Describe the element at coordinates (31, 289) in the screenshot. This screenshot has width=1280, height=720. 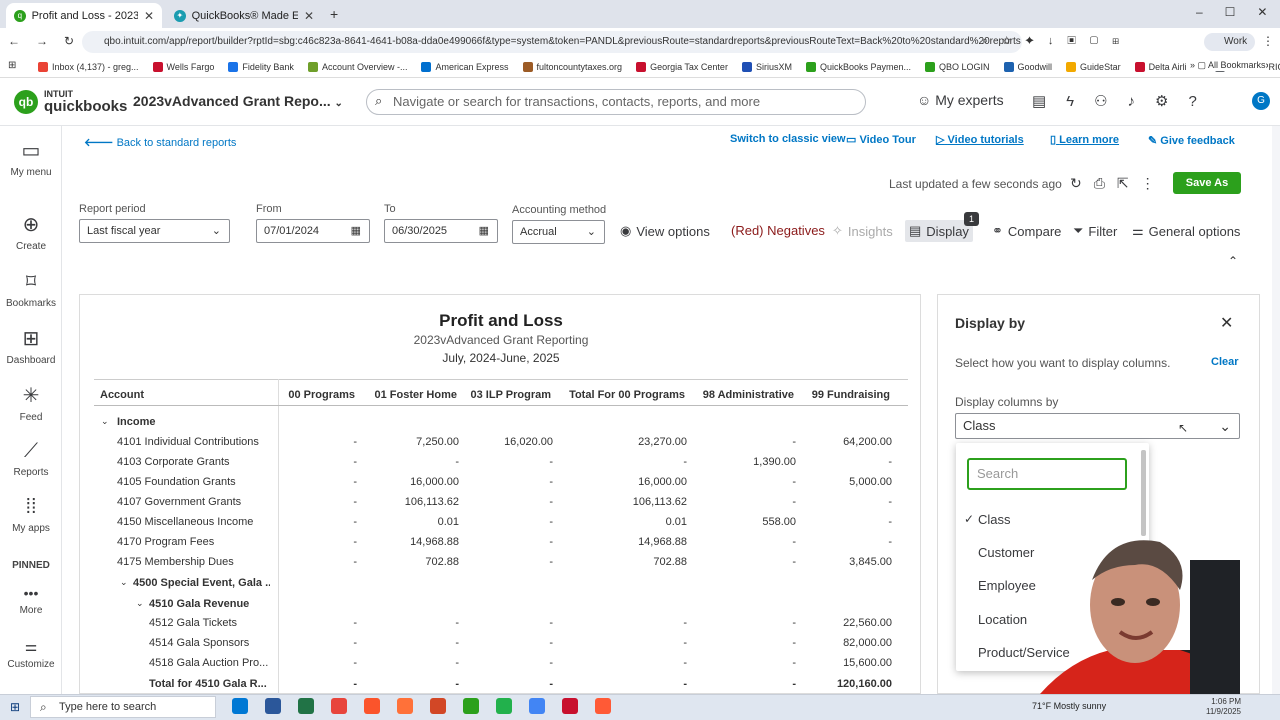
I see `nav-item-bookmarks: ⌑ Bookmarks` at that location.